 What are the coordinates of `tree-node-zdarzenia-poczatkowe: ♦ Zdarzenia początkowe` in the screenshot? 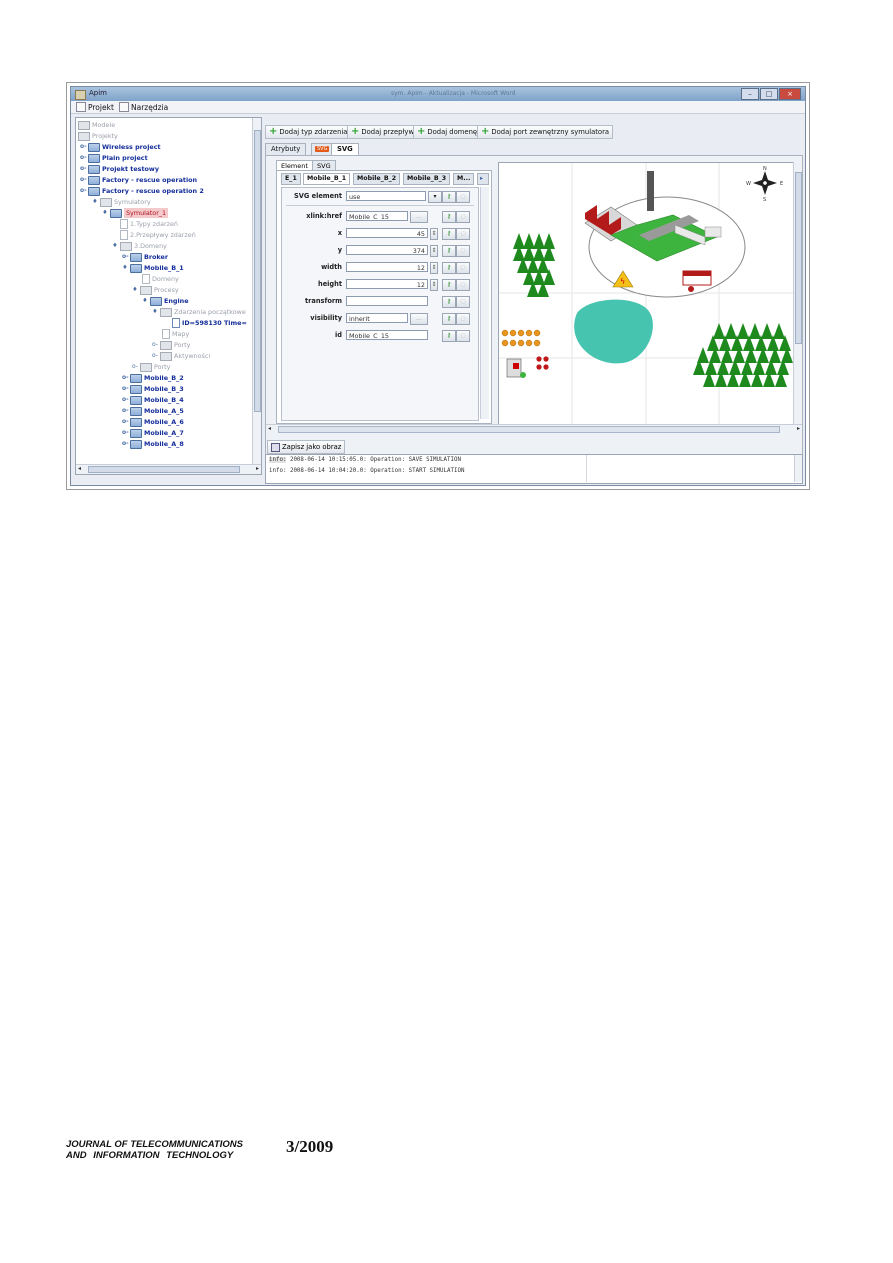 It's located at (199, 312).